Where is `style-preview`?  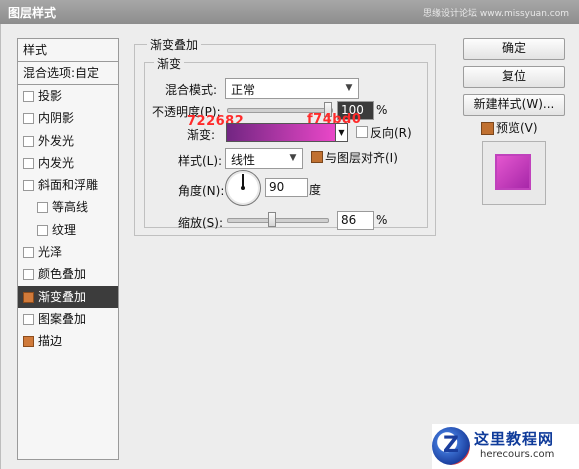 style-preview is located at coordinates (514, 173).